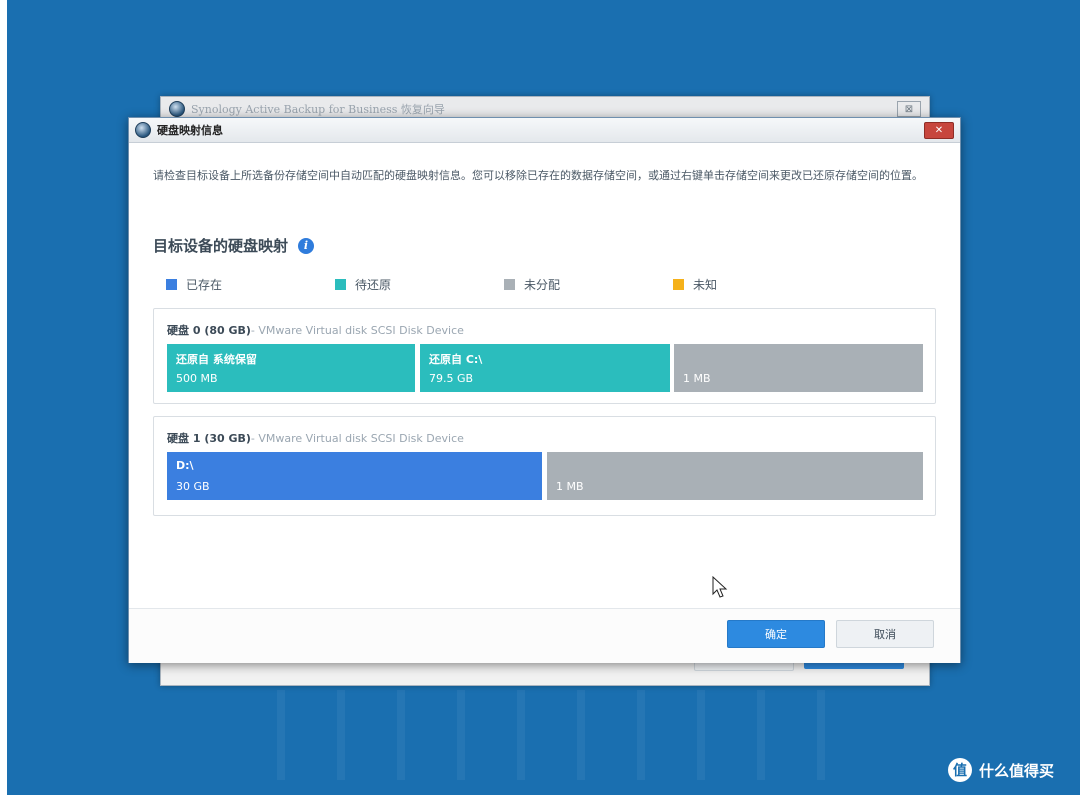  What do you see at coordinates (705, 285) in the screenshot?
I see `legend-label-unknown: 未知` at bounding box center [705, 285].